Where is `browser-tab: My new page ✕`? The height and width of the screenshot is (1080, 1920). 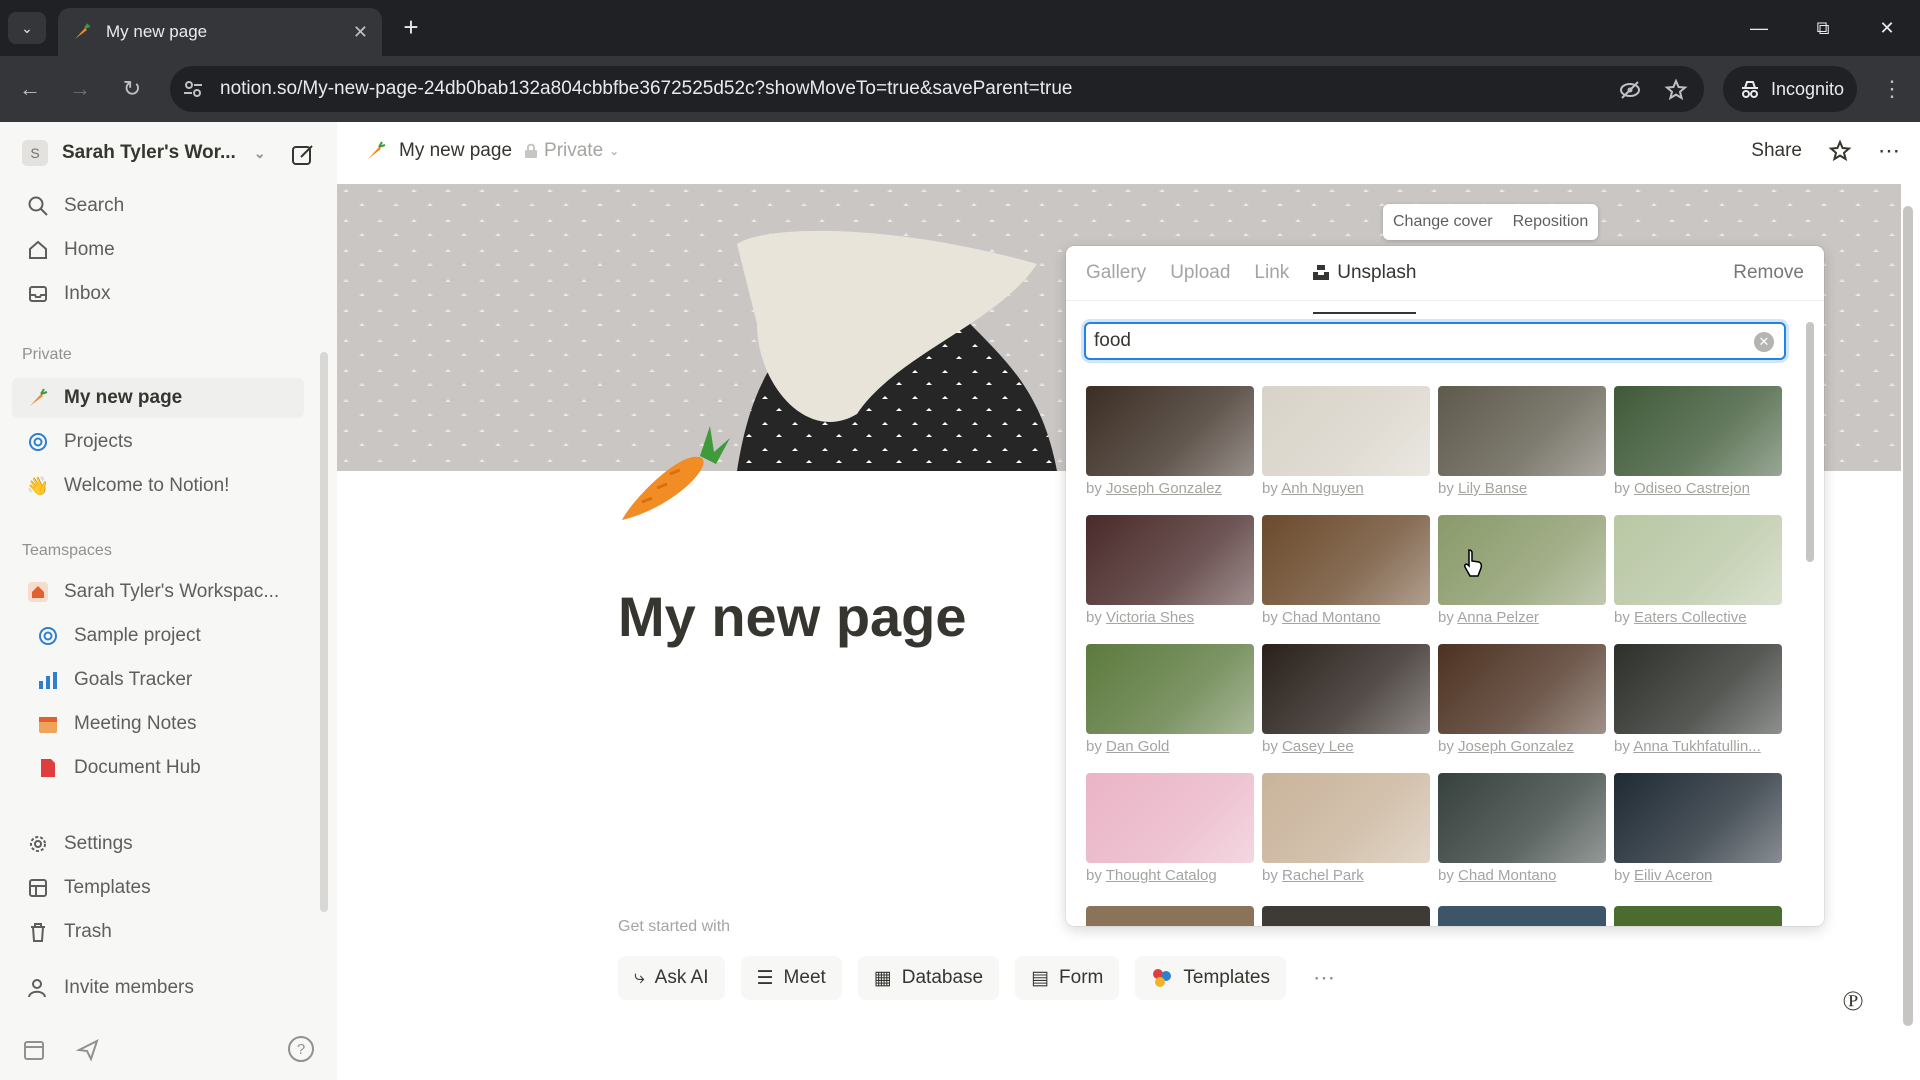 browser-tab: My new page ✕ is located at coordinates (220, 32).